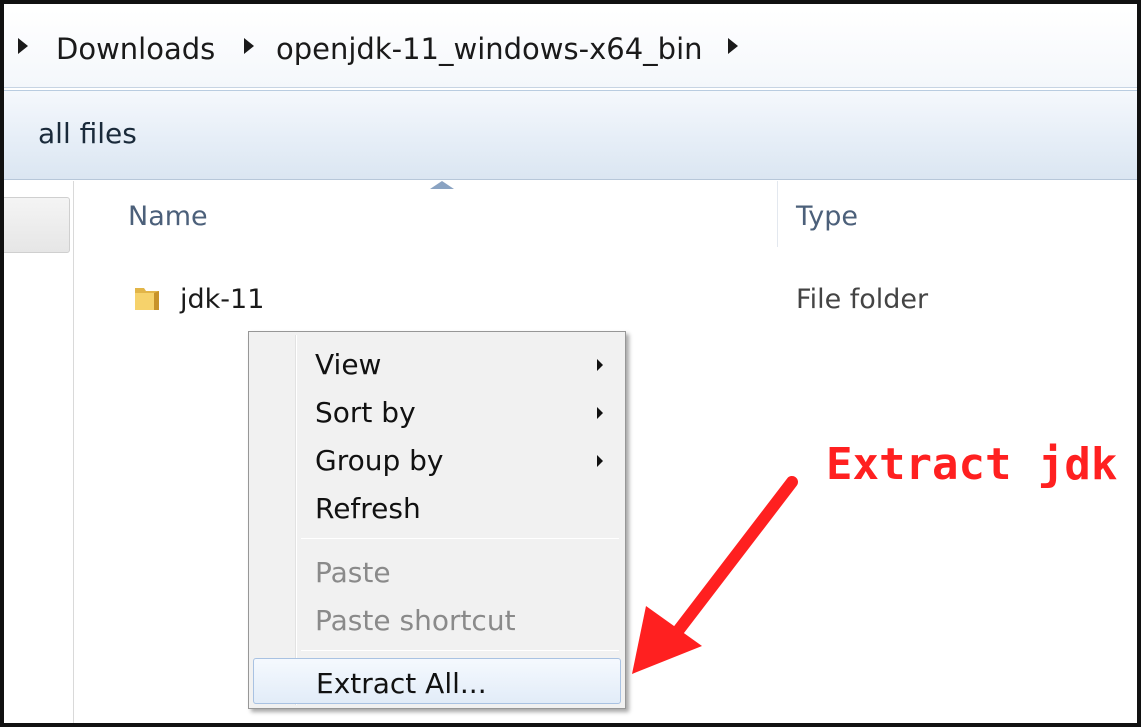 This screenshot has width=1141, height=727. I want to click on breadcrumb-item-downloads: Downloads, so click(135, 49).